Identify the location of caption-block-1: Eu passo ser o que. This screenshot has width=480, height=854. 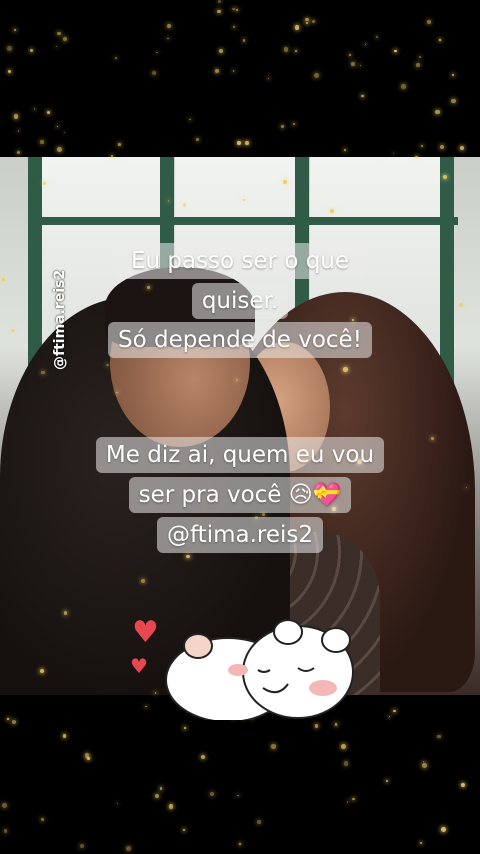
(240, 261).